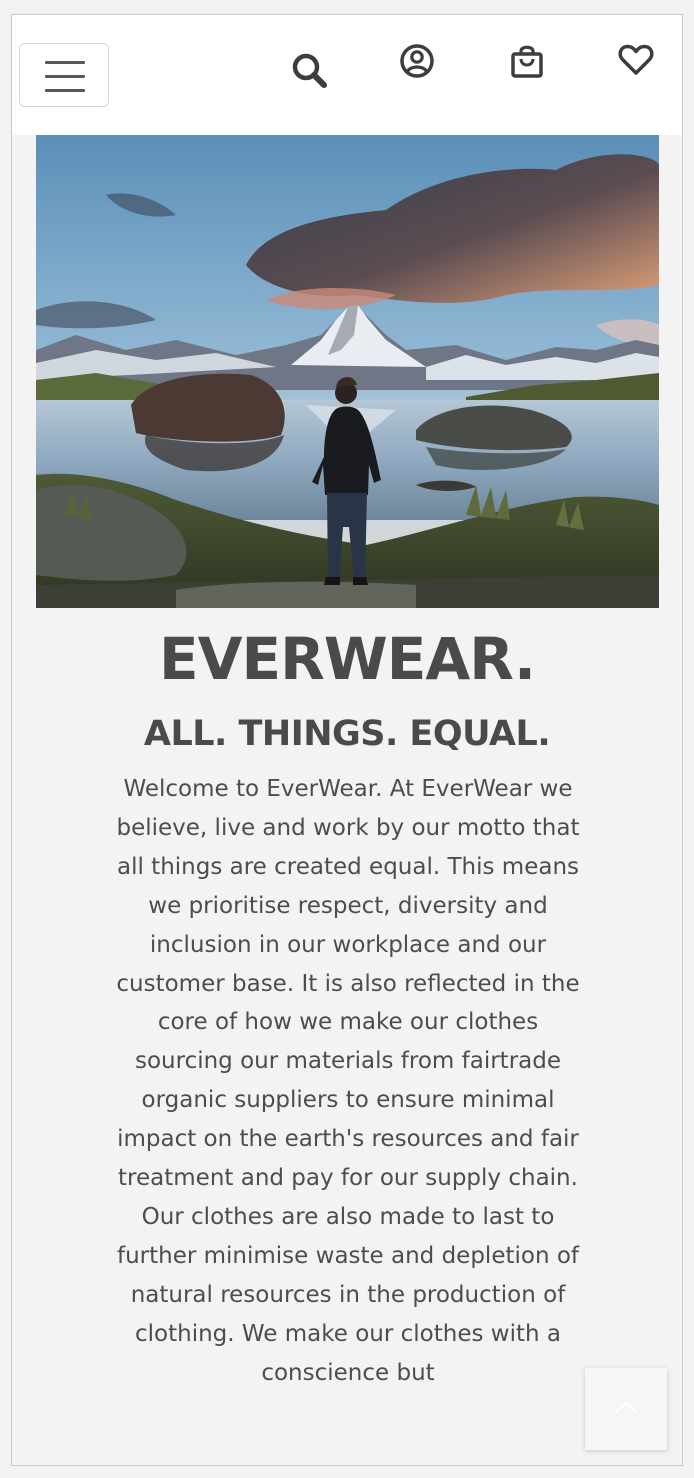 The height and width of the screenshot is (1478, 694). I want to click on chevron-up-icon, so click(626, 1407).